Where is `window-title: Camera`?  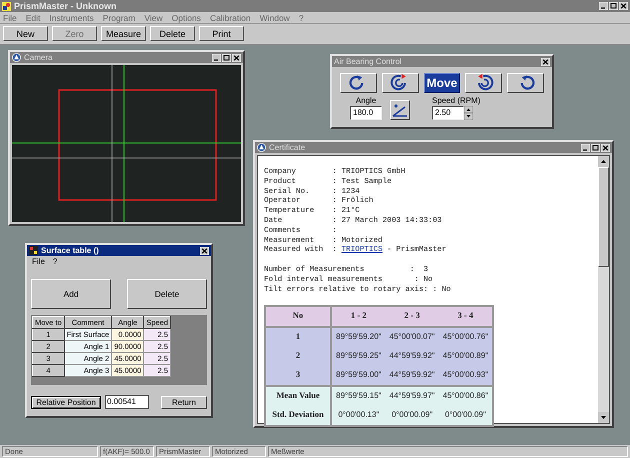
window-title: Camera is located at coordinates (39, 57).